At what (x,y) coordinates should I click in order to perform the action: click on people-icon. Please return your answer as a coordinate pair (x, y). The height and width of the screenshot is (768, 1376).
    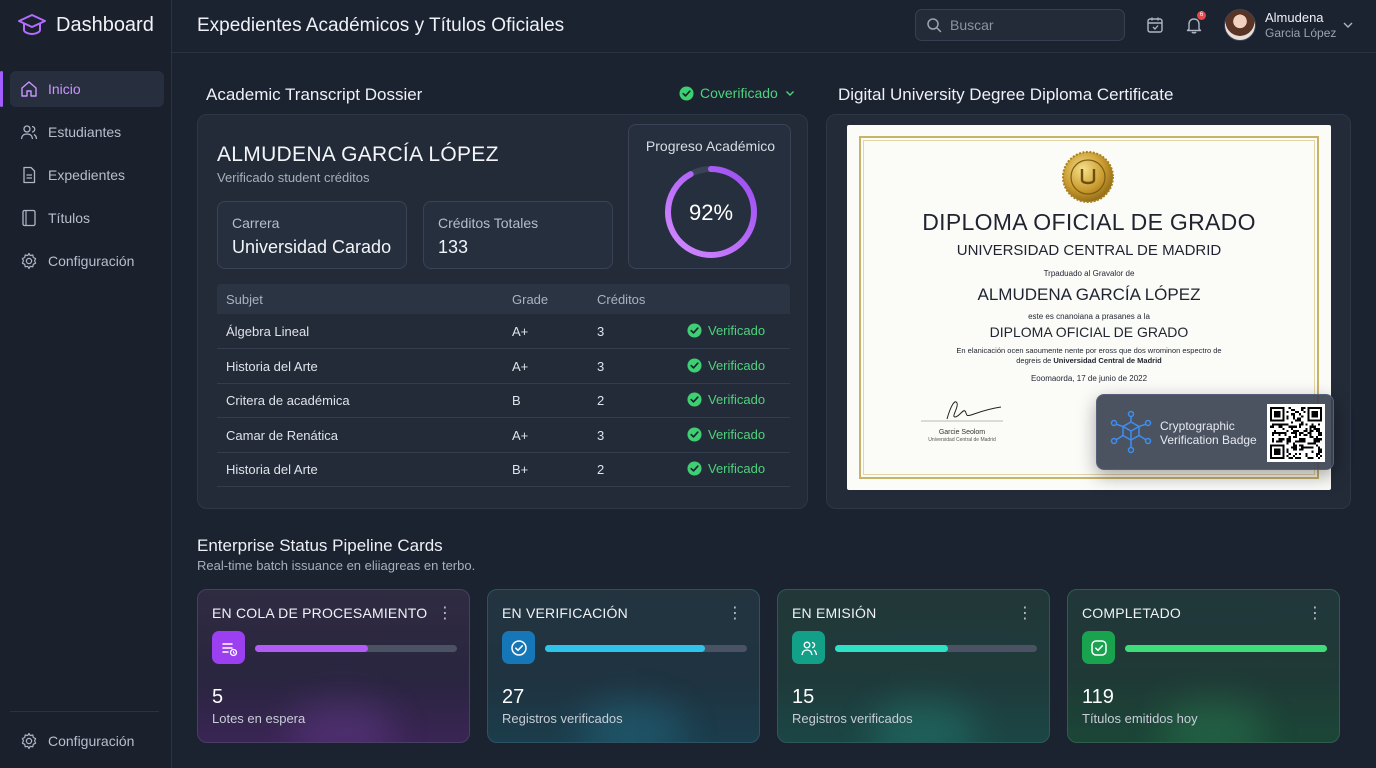
    Looking at the image, I should click on (808, 648).